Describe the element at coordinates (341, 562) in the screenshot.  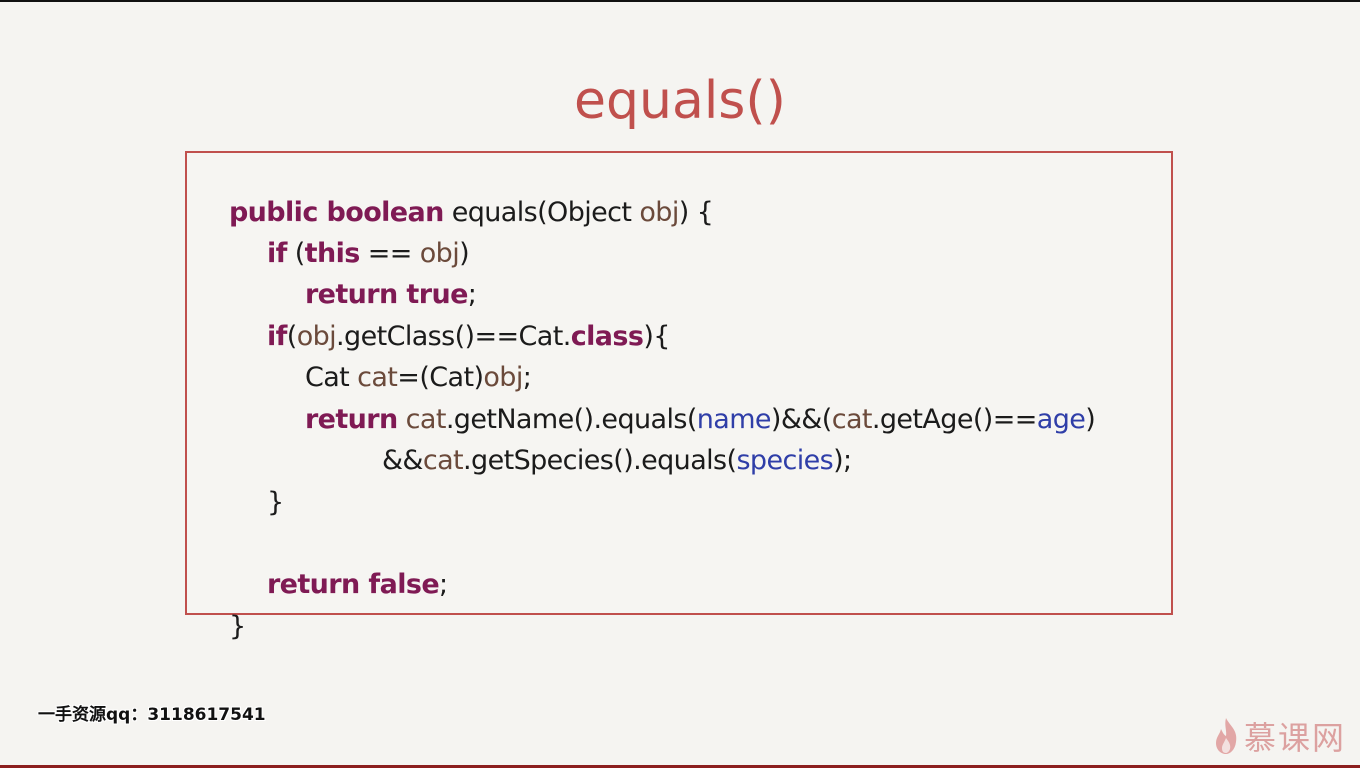
I see `code-line: return false;` at that location.